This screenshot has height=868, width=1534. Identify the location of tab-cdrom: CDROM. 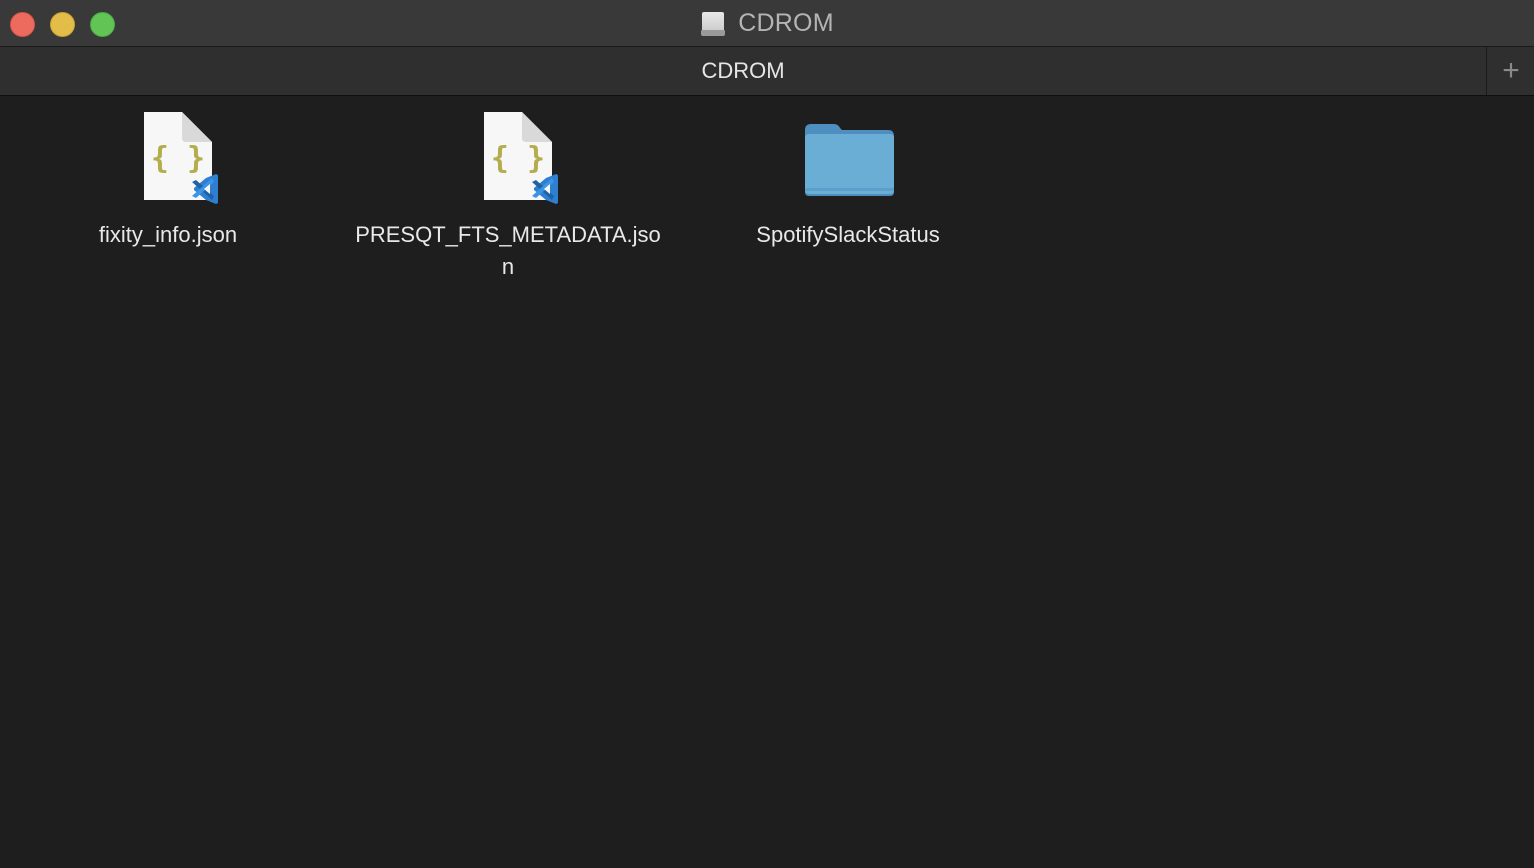
(743, 71).